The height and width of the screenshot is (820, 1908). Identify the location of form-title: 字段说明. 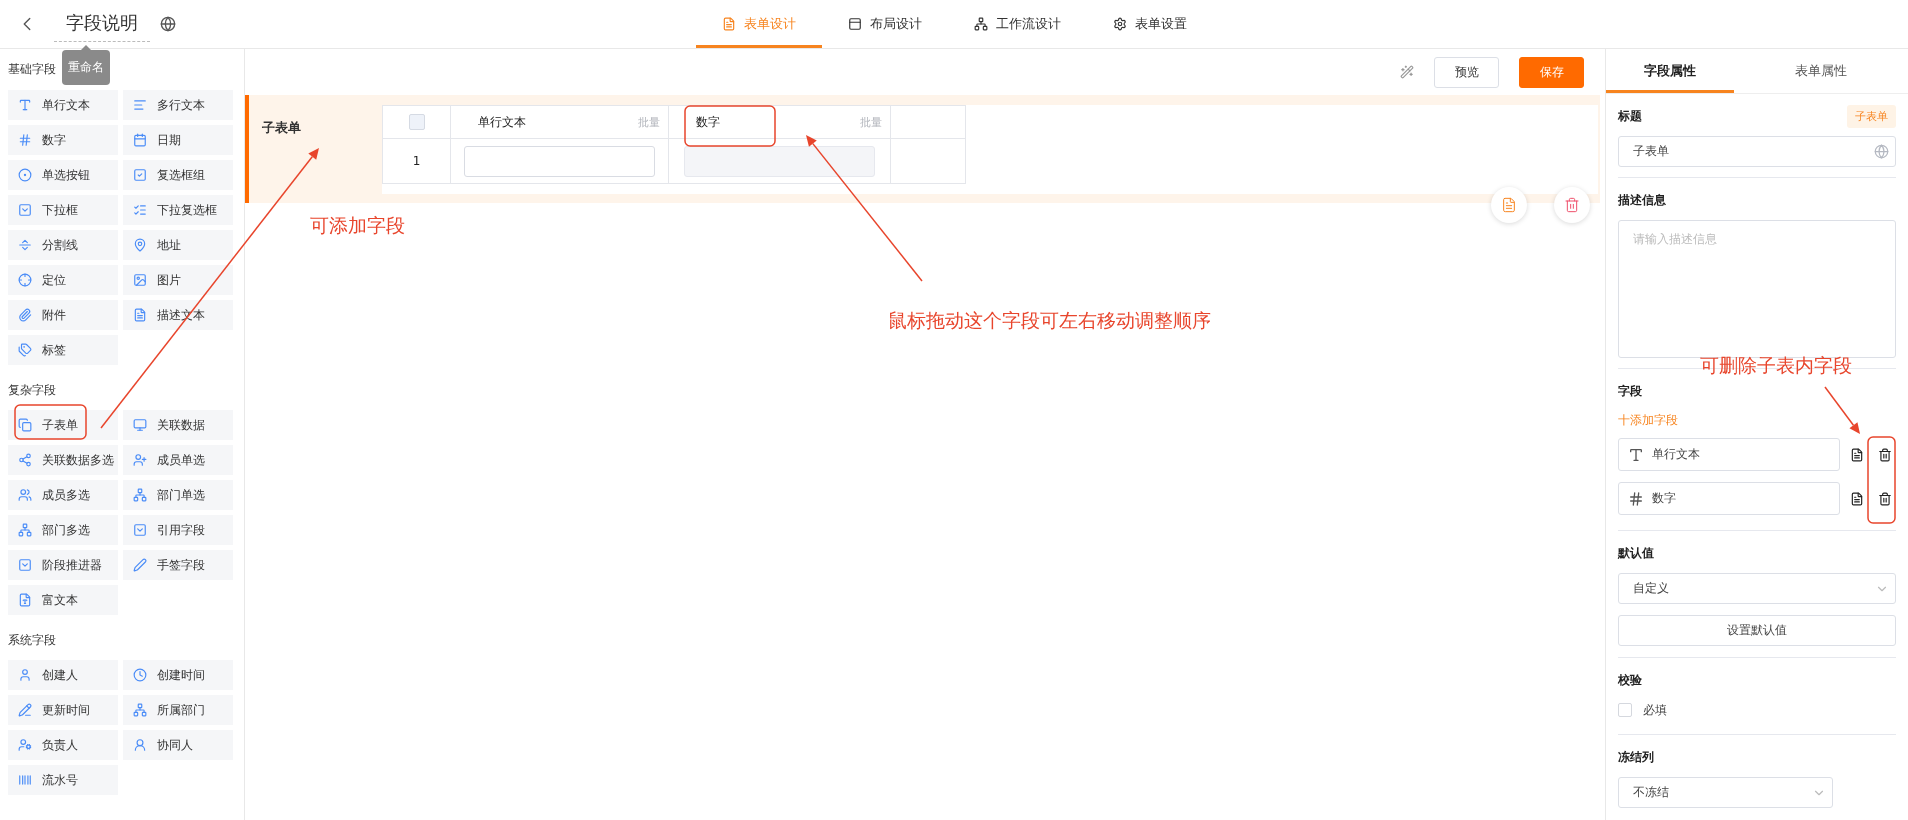
(102, 24).